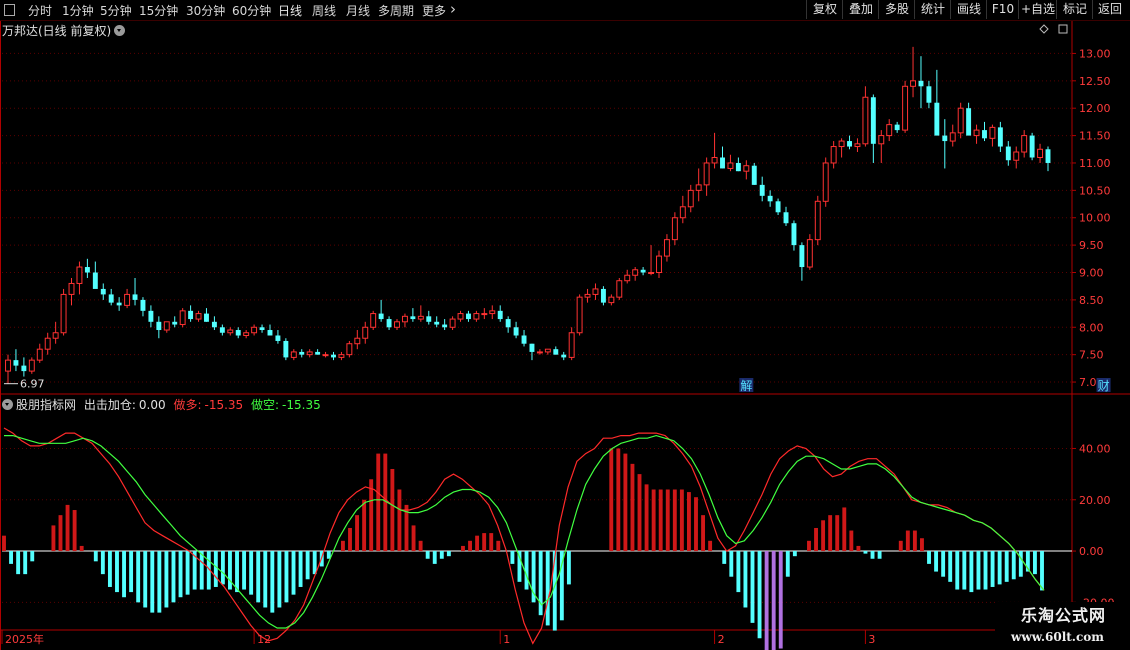 This screenshot has width=1130, height=650. Describe the element at coordinates (358, 10) in the screenshot. I see `period-tab-8: 月线` at that location.